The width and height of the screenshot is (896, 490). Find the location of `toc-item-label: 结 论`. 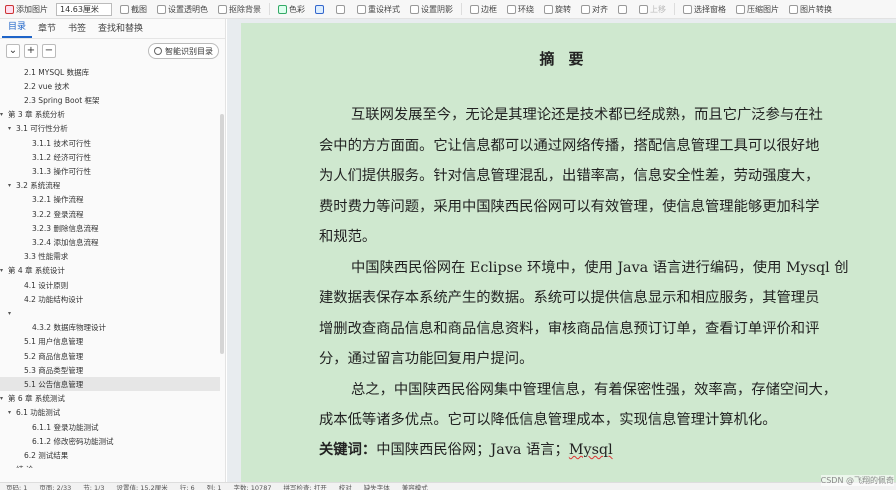

toc-item-label: 结 论 is located at coordinates (24, 466).